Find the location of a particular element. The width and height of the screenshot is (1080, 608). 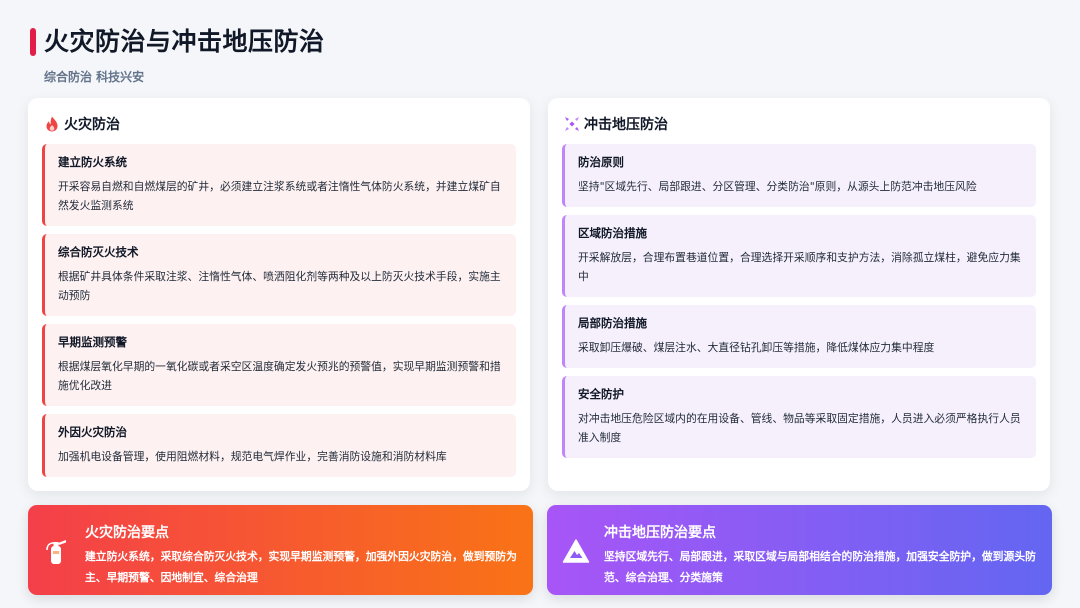

fire-item-title: 综合防灭火技术 is located at coordinates (98, 252).